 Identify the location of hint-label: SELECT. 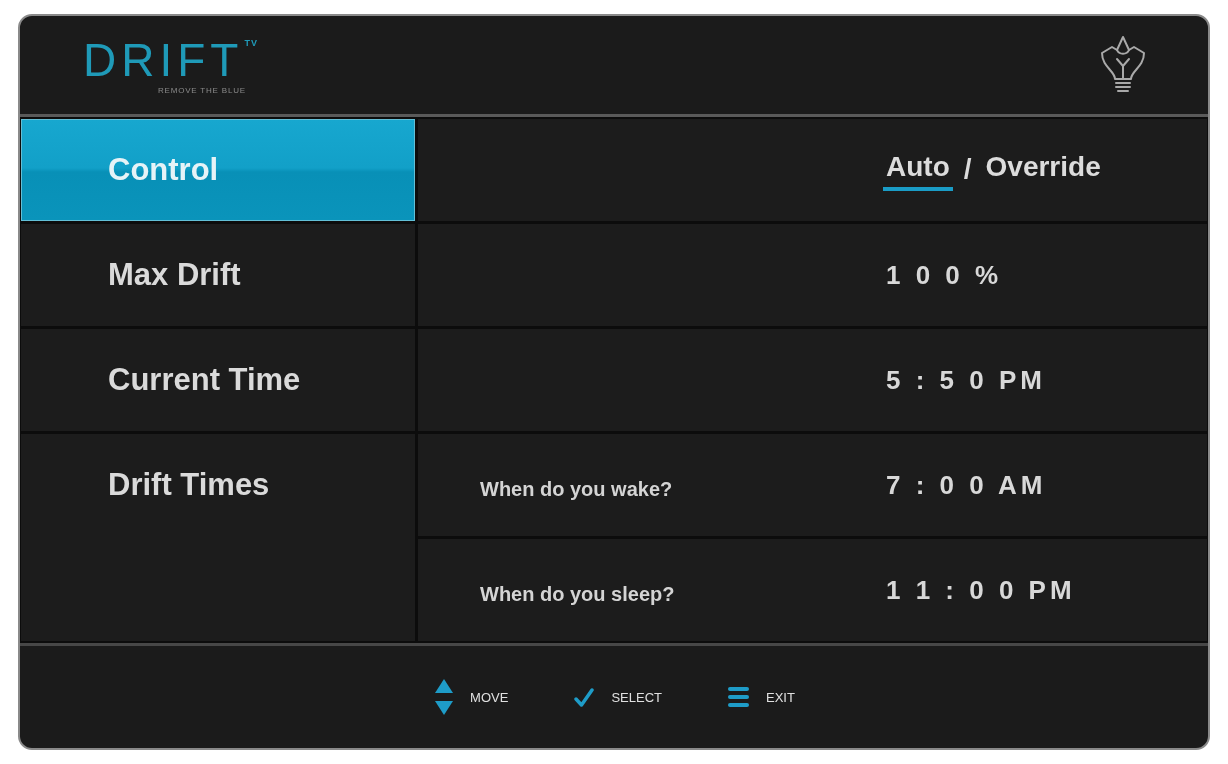
(636, 697).